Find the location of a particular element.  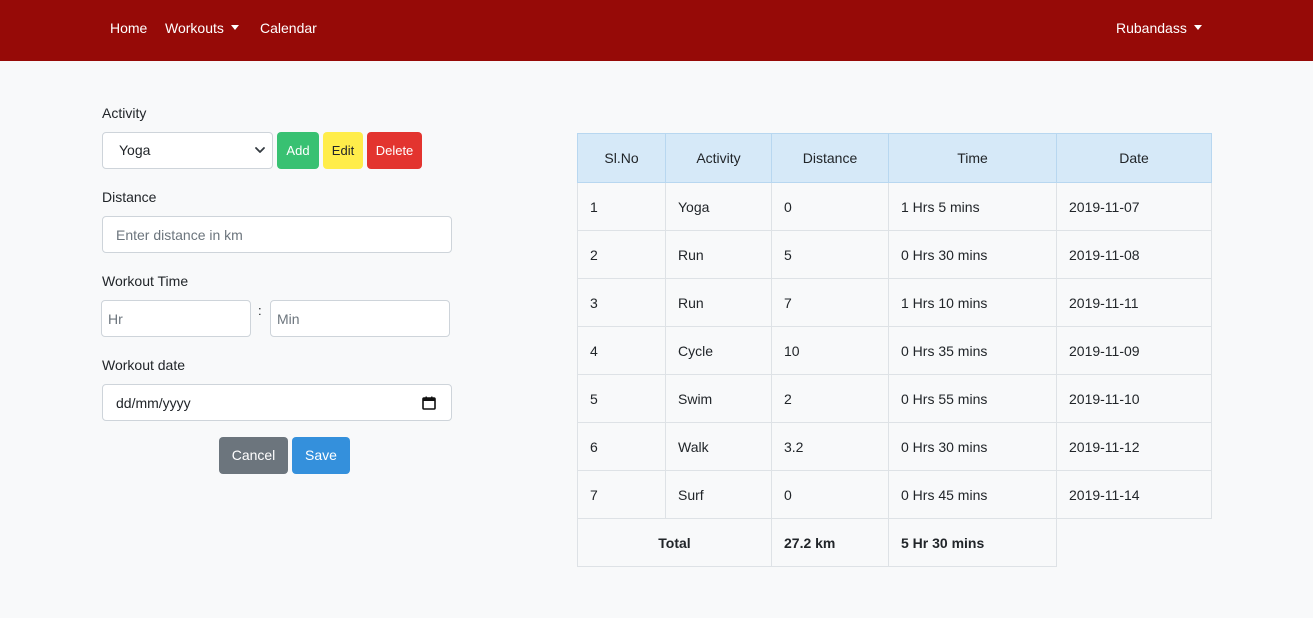

table-row: 4 Cycle 10 0 Hrs 35 mins 2019-11-09 is located at coordinates (894, 350).